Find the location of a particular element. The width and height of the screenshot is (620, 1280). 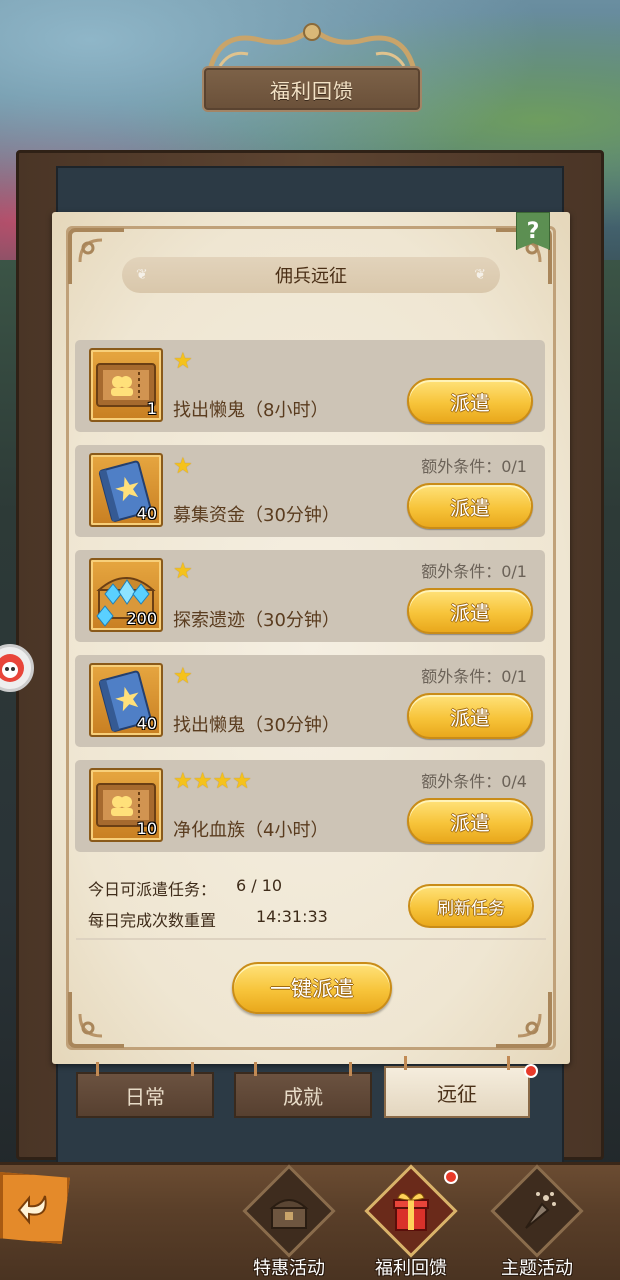

reward-icon-box: 200 is located at coordinates (126, 595).